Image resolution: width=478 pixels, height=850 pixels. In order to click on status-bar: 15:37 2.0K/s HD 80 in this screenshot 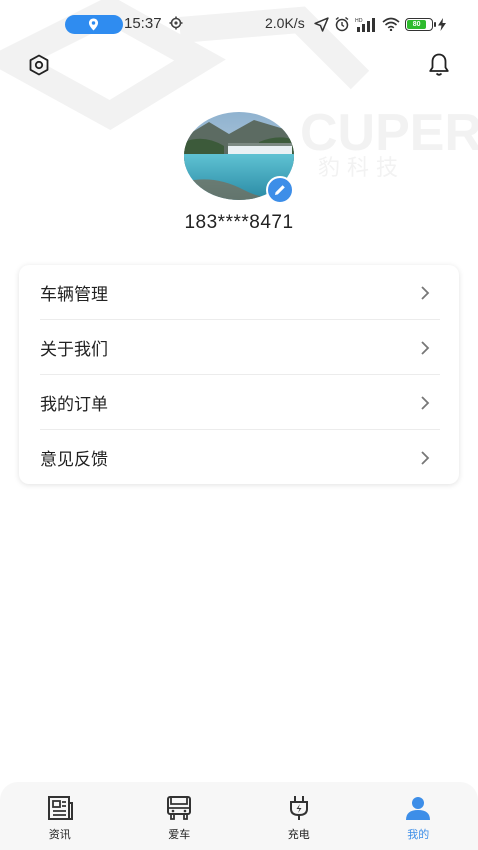, I will do `click(239, 24)`.